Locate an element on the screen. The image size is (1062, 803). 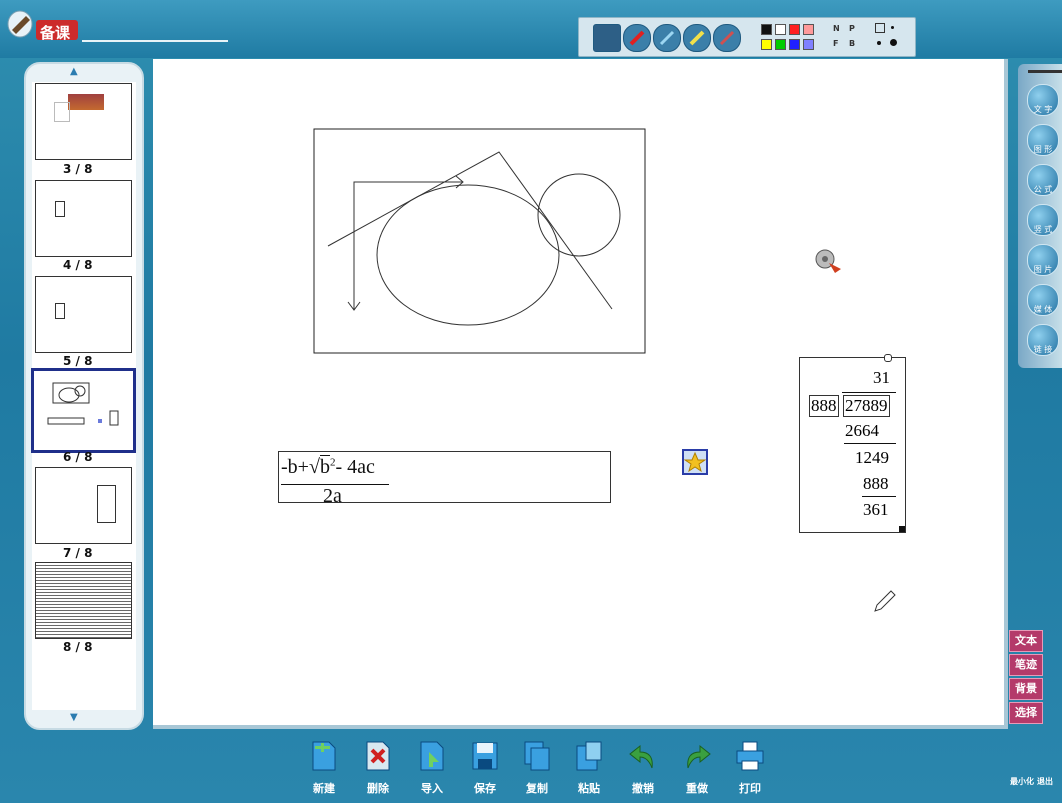
frame-tool-button is located at coordinates (880, 28).